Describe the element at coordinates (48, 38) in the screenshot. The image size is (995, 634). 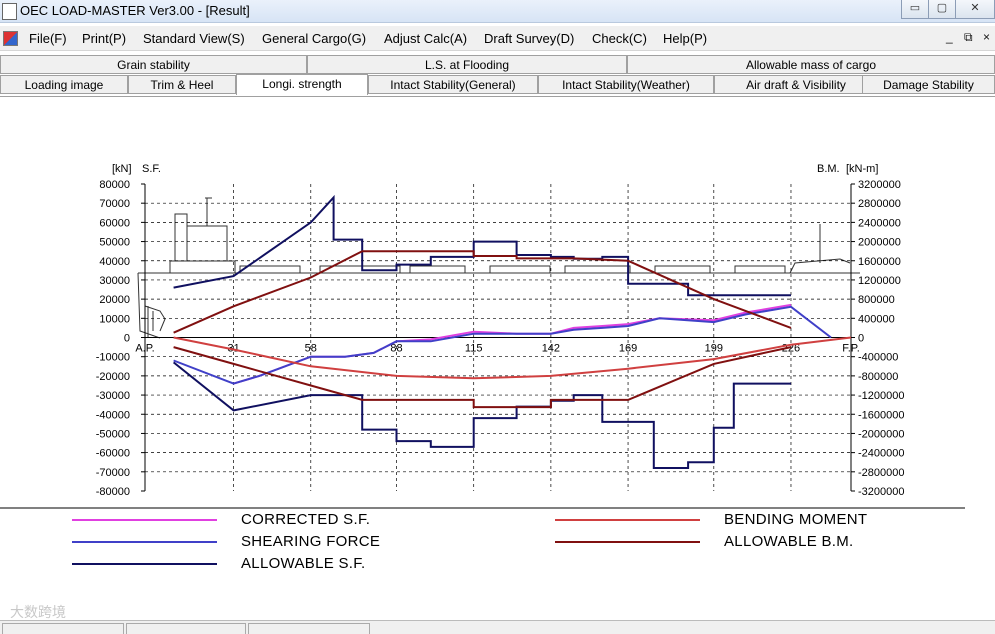
I see `menu-file: File(F)` at that location.